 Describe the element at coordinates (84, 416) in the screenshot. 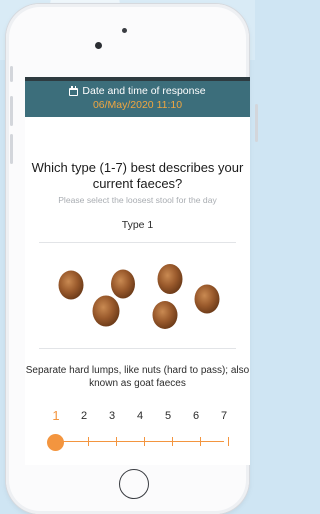

I see `scale-option-2: 2` at that location.